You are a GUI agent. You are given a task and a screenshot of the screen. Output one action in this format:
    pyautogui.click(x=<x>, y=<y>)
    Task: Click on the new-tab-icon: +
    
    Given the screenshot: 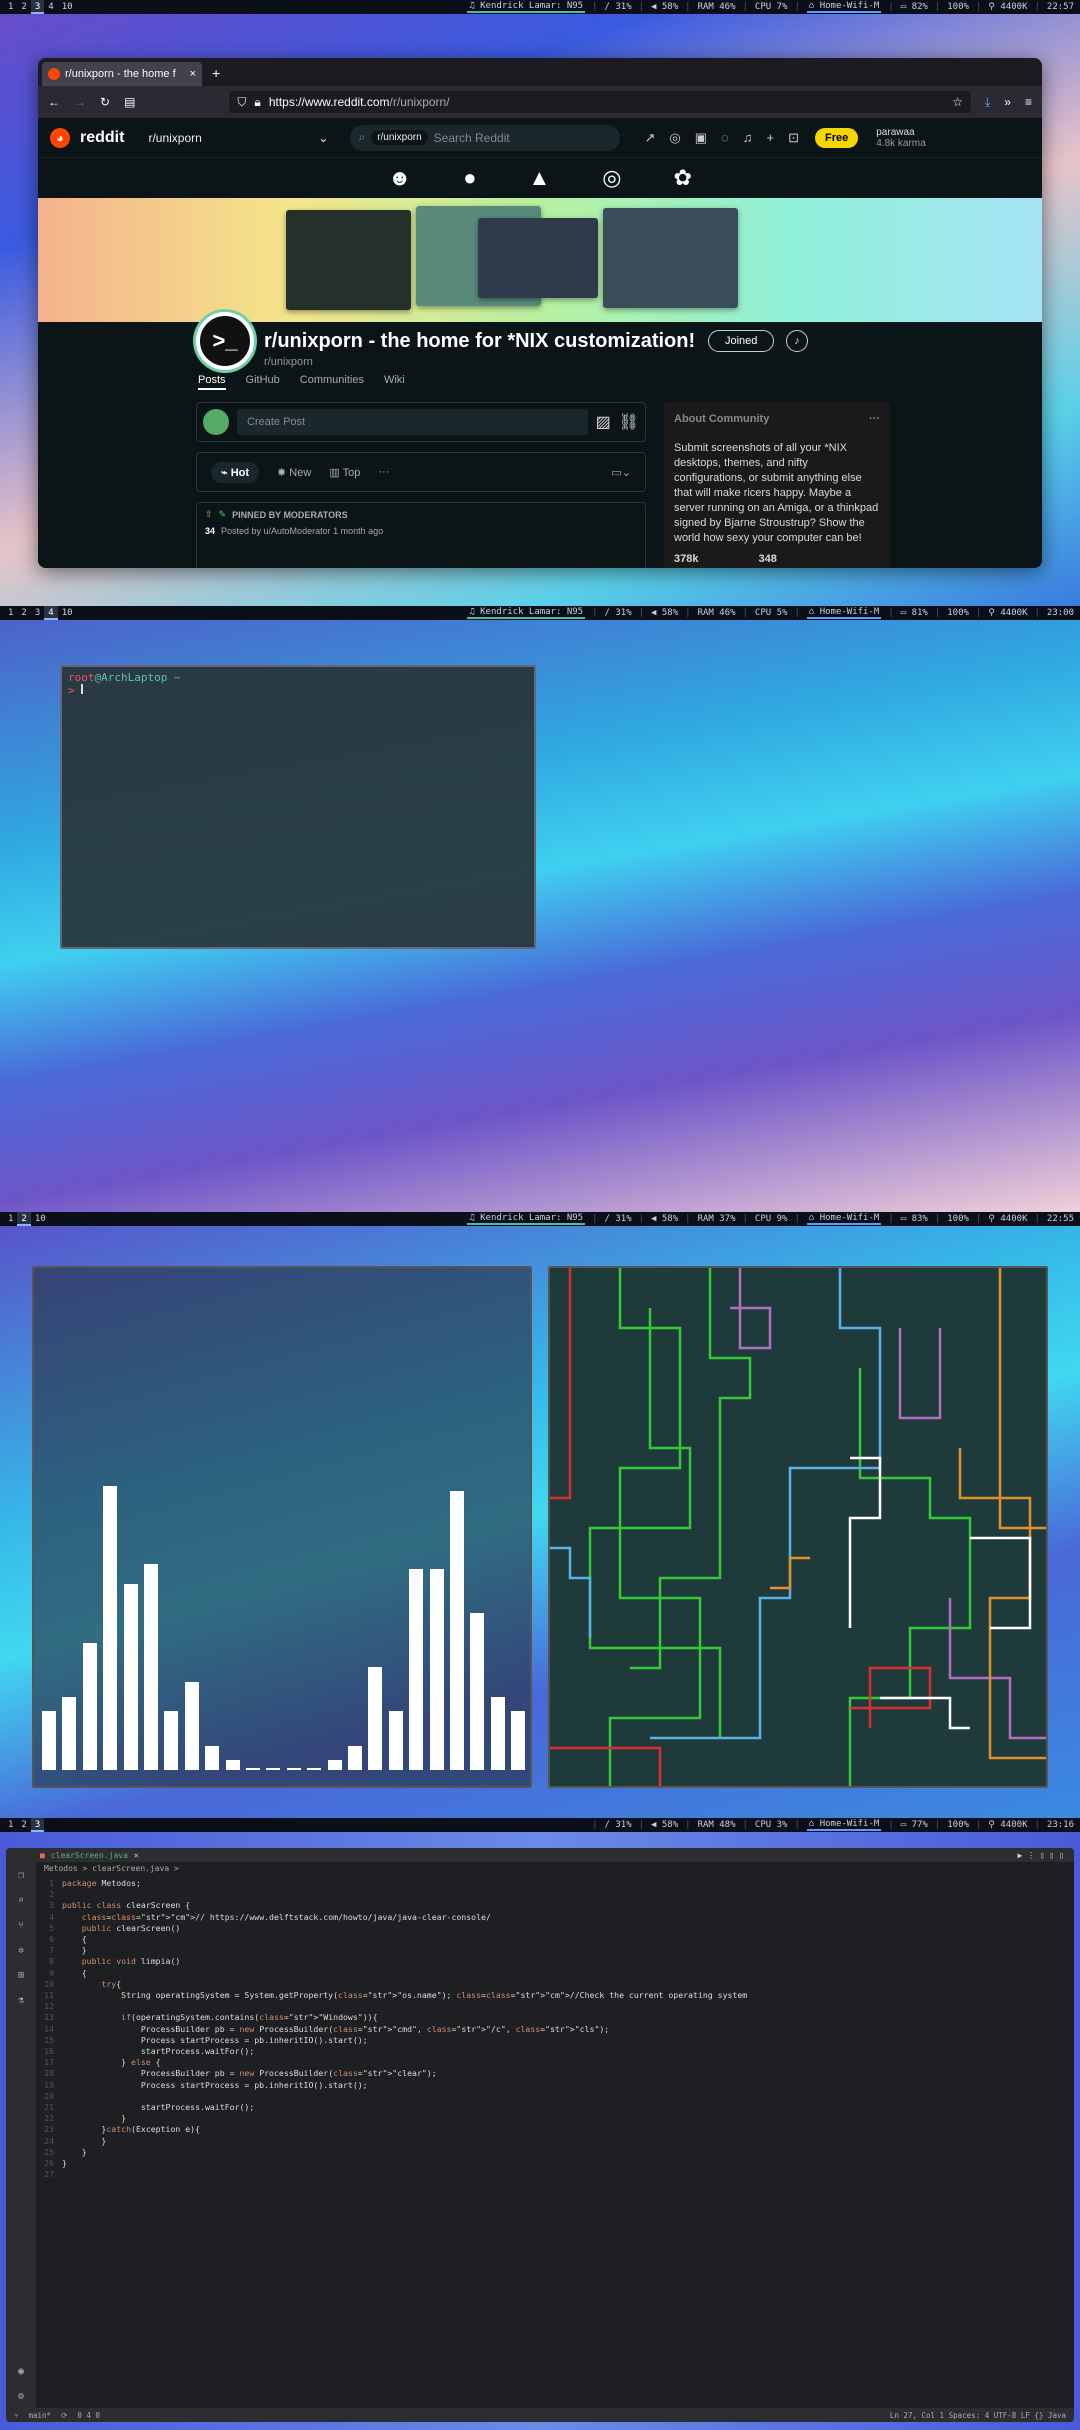 What is the action you would take?
    pyautogui.click(x=216, y=73)
    